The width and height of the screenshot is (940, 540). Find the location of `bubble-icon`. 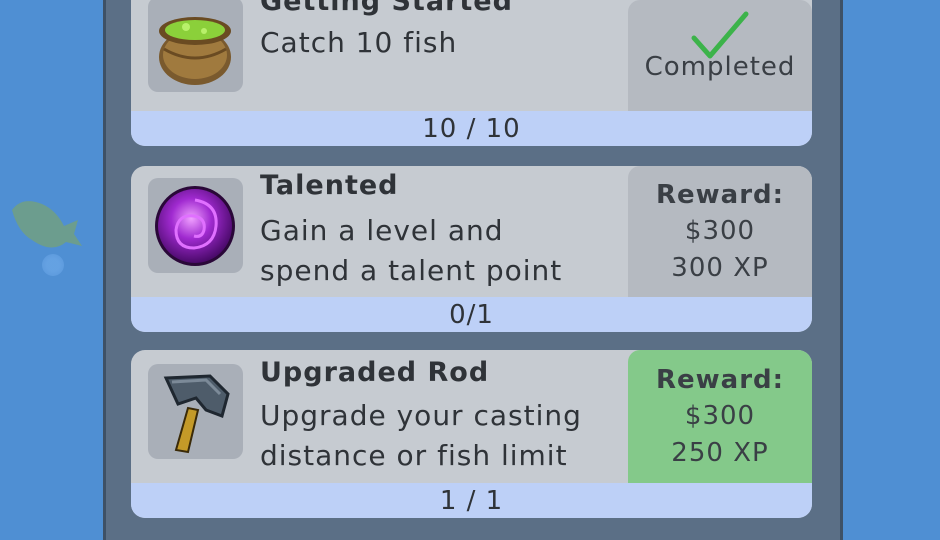

bubble-icon is located at coordinates (53, 265).